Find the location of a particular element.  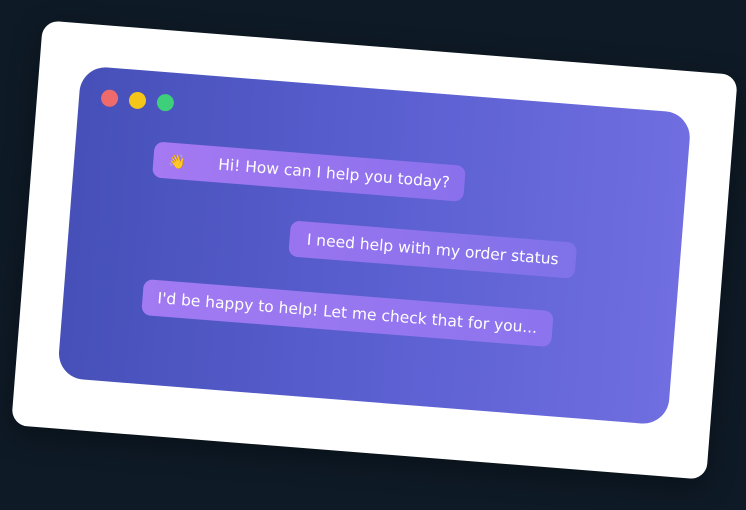

close-dot is located at coordinates (109, 98).